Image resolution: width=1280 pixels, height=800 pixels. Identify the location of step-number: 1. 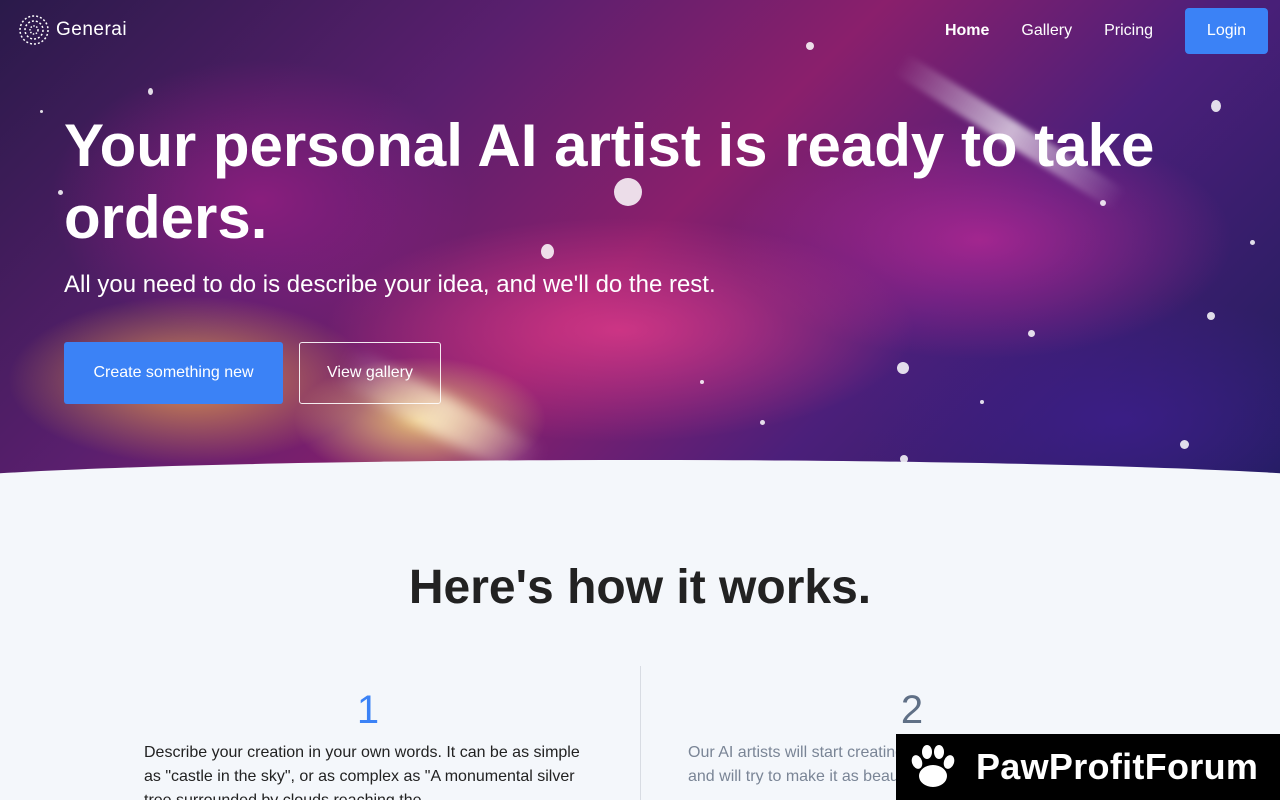
(368, 710).